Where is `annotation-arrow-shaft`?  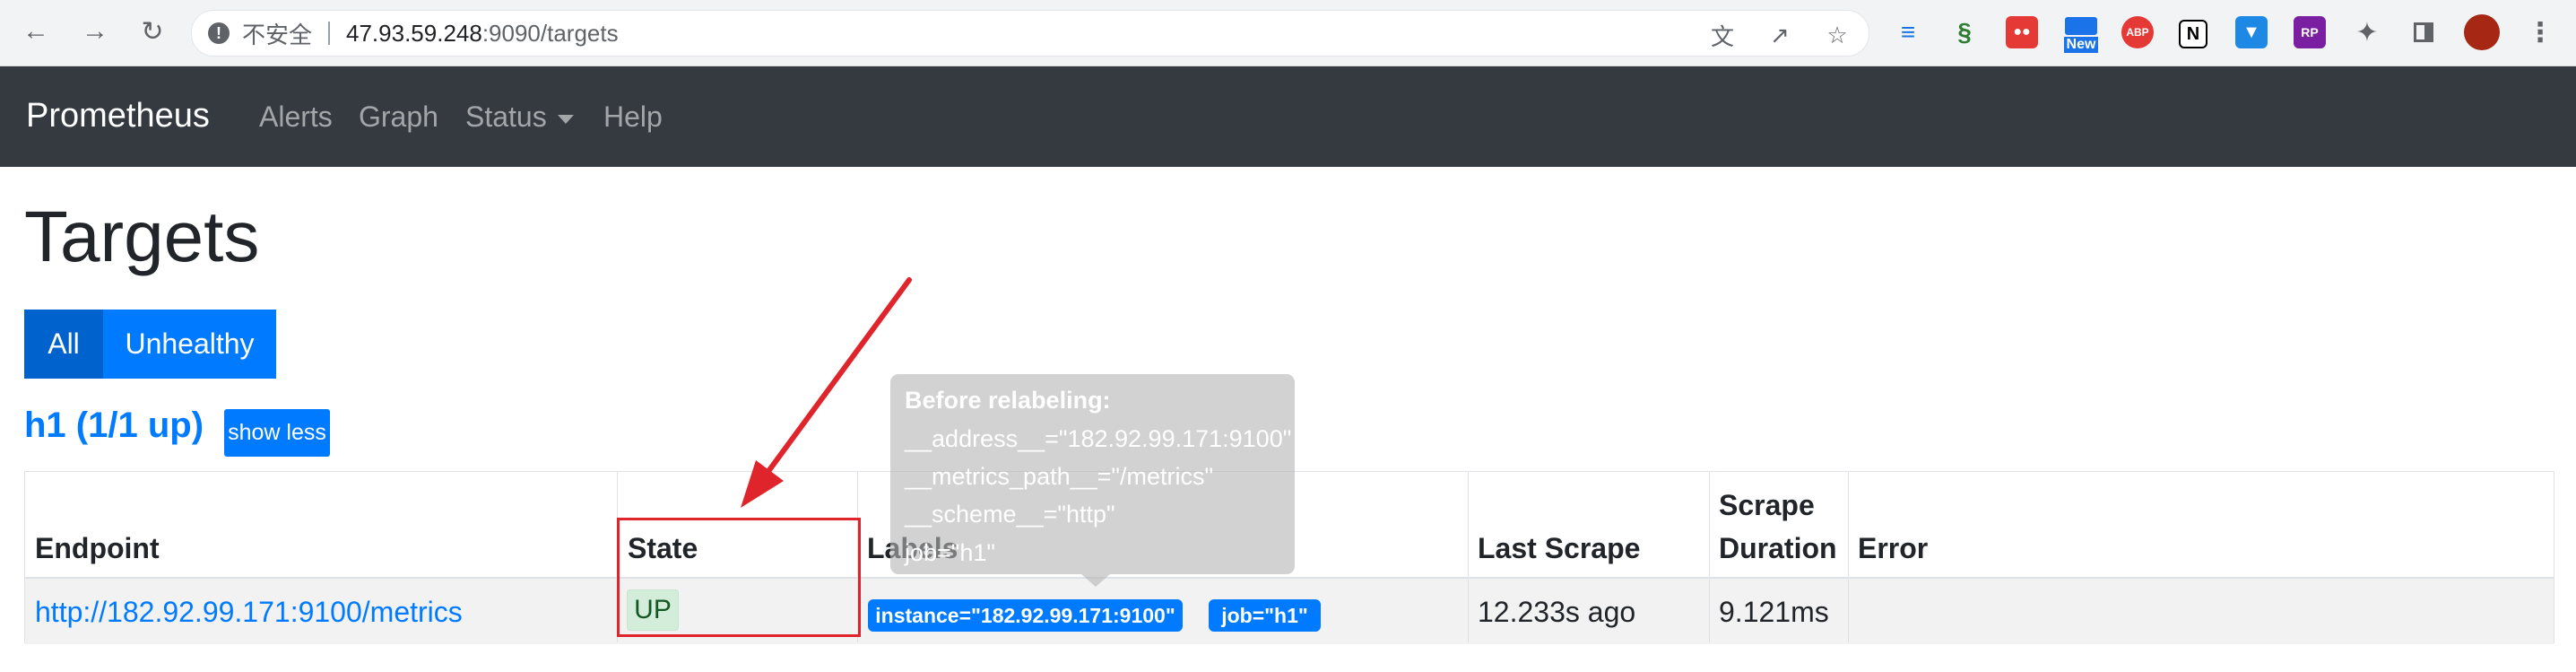
annotation-arrow-shaft is located at coordinates (838, 376).